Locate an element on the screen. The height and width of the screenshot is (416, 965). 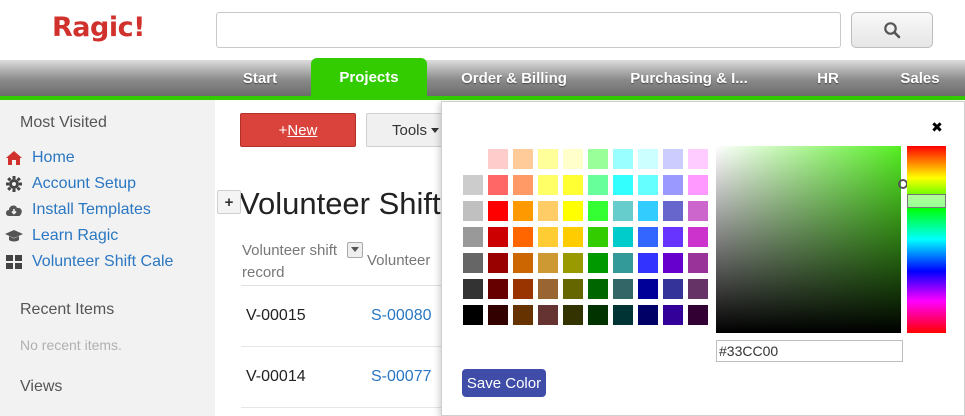
tab-start: Start is located at coordinates (260, 78).